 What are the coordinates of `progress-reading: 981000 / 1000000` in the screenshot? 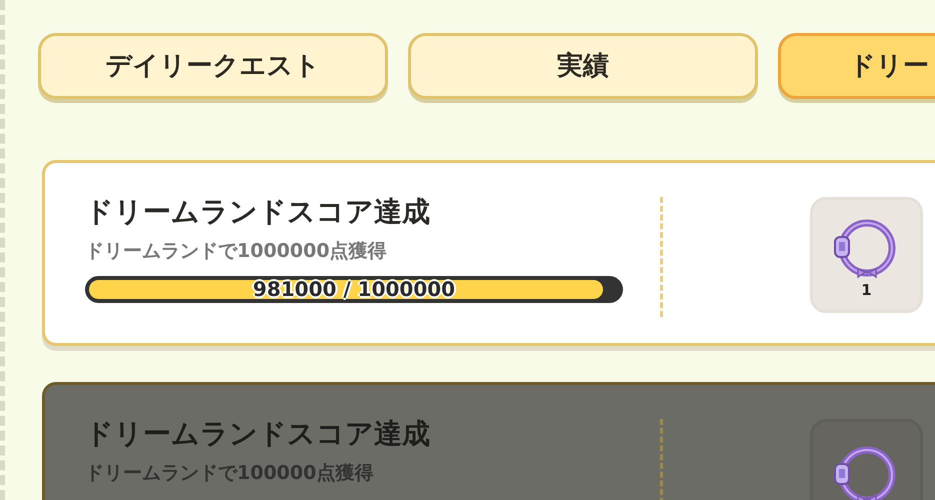 It's located at (354, 289).